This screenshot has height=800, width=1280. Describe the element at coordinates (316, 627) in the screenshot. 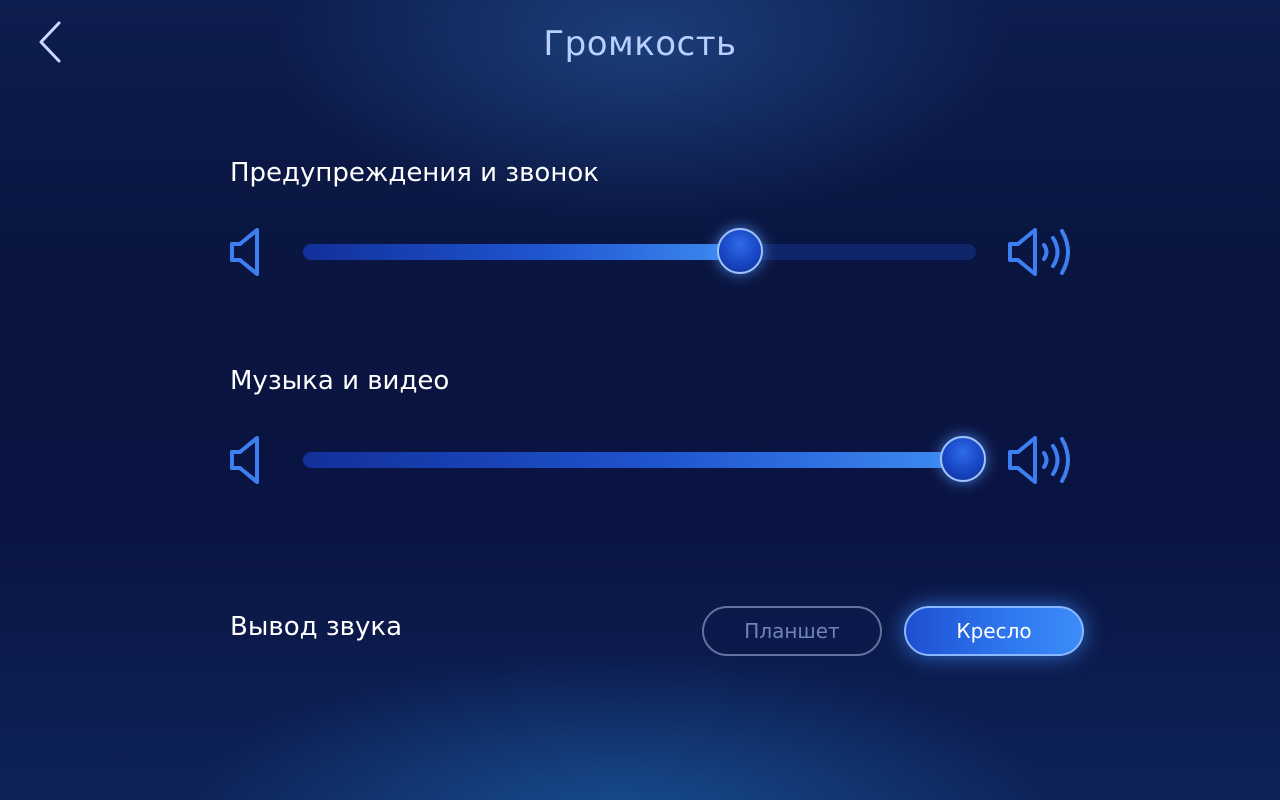

I see `sound-output-label: Вывод звука` at that location.